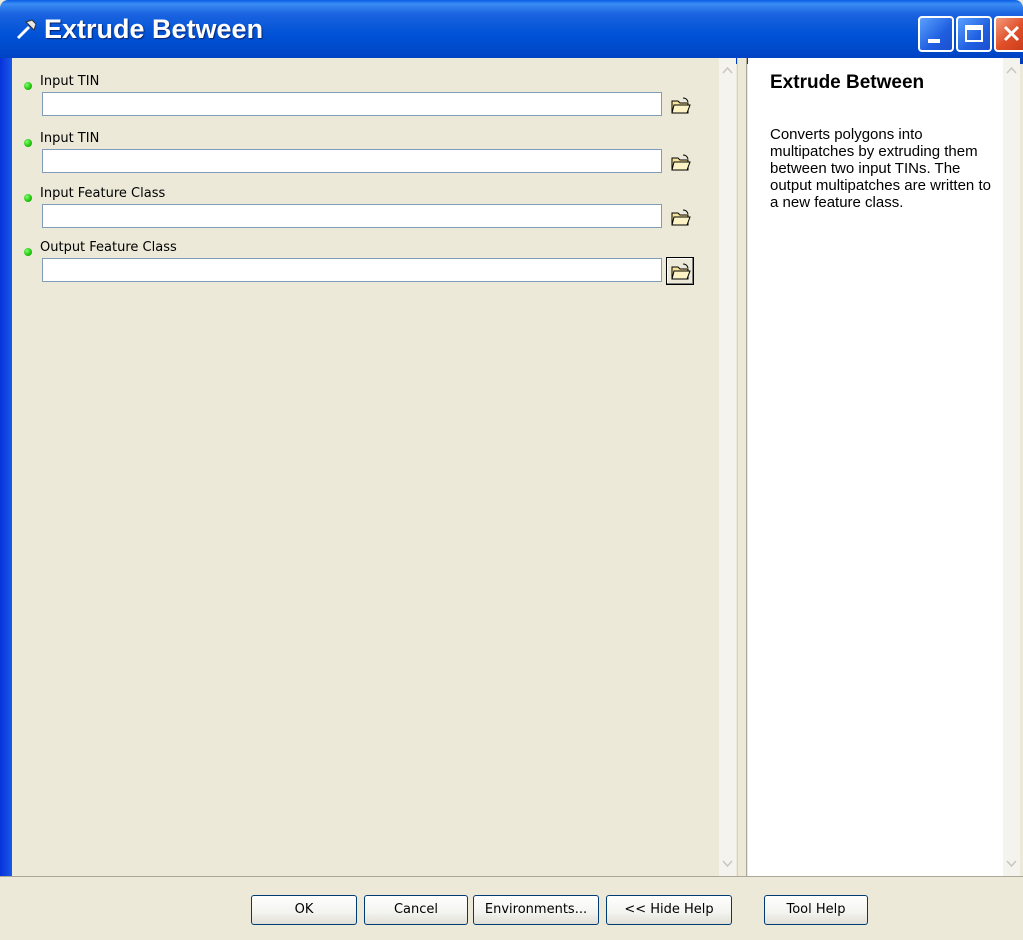 This screenshot has width=1023, height=940. I want to click on param-label: Output Feature Class, so click(108, 247).